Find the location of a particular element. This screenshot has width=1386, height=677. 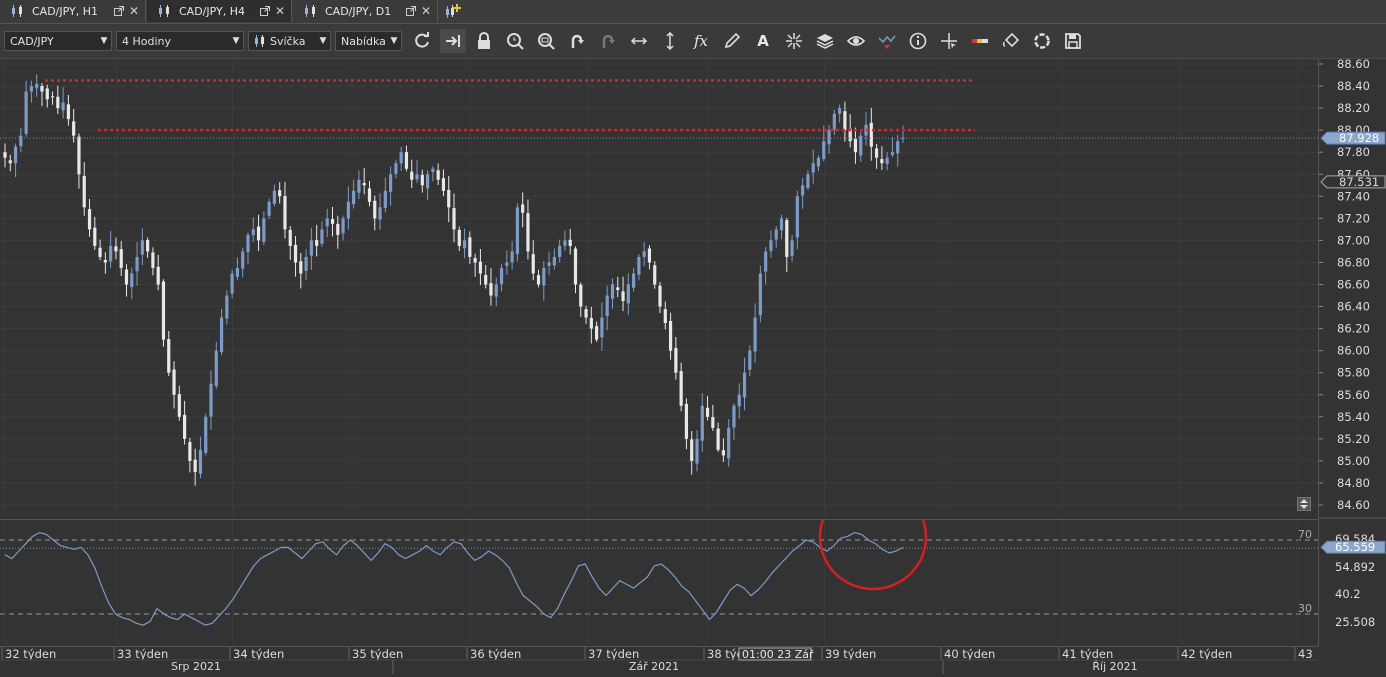

fill-icon is located at coordinates (1011, 41).